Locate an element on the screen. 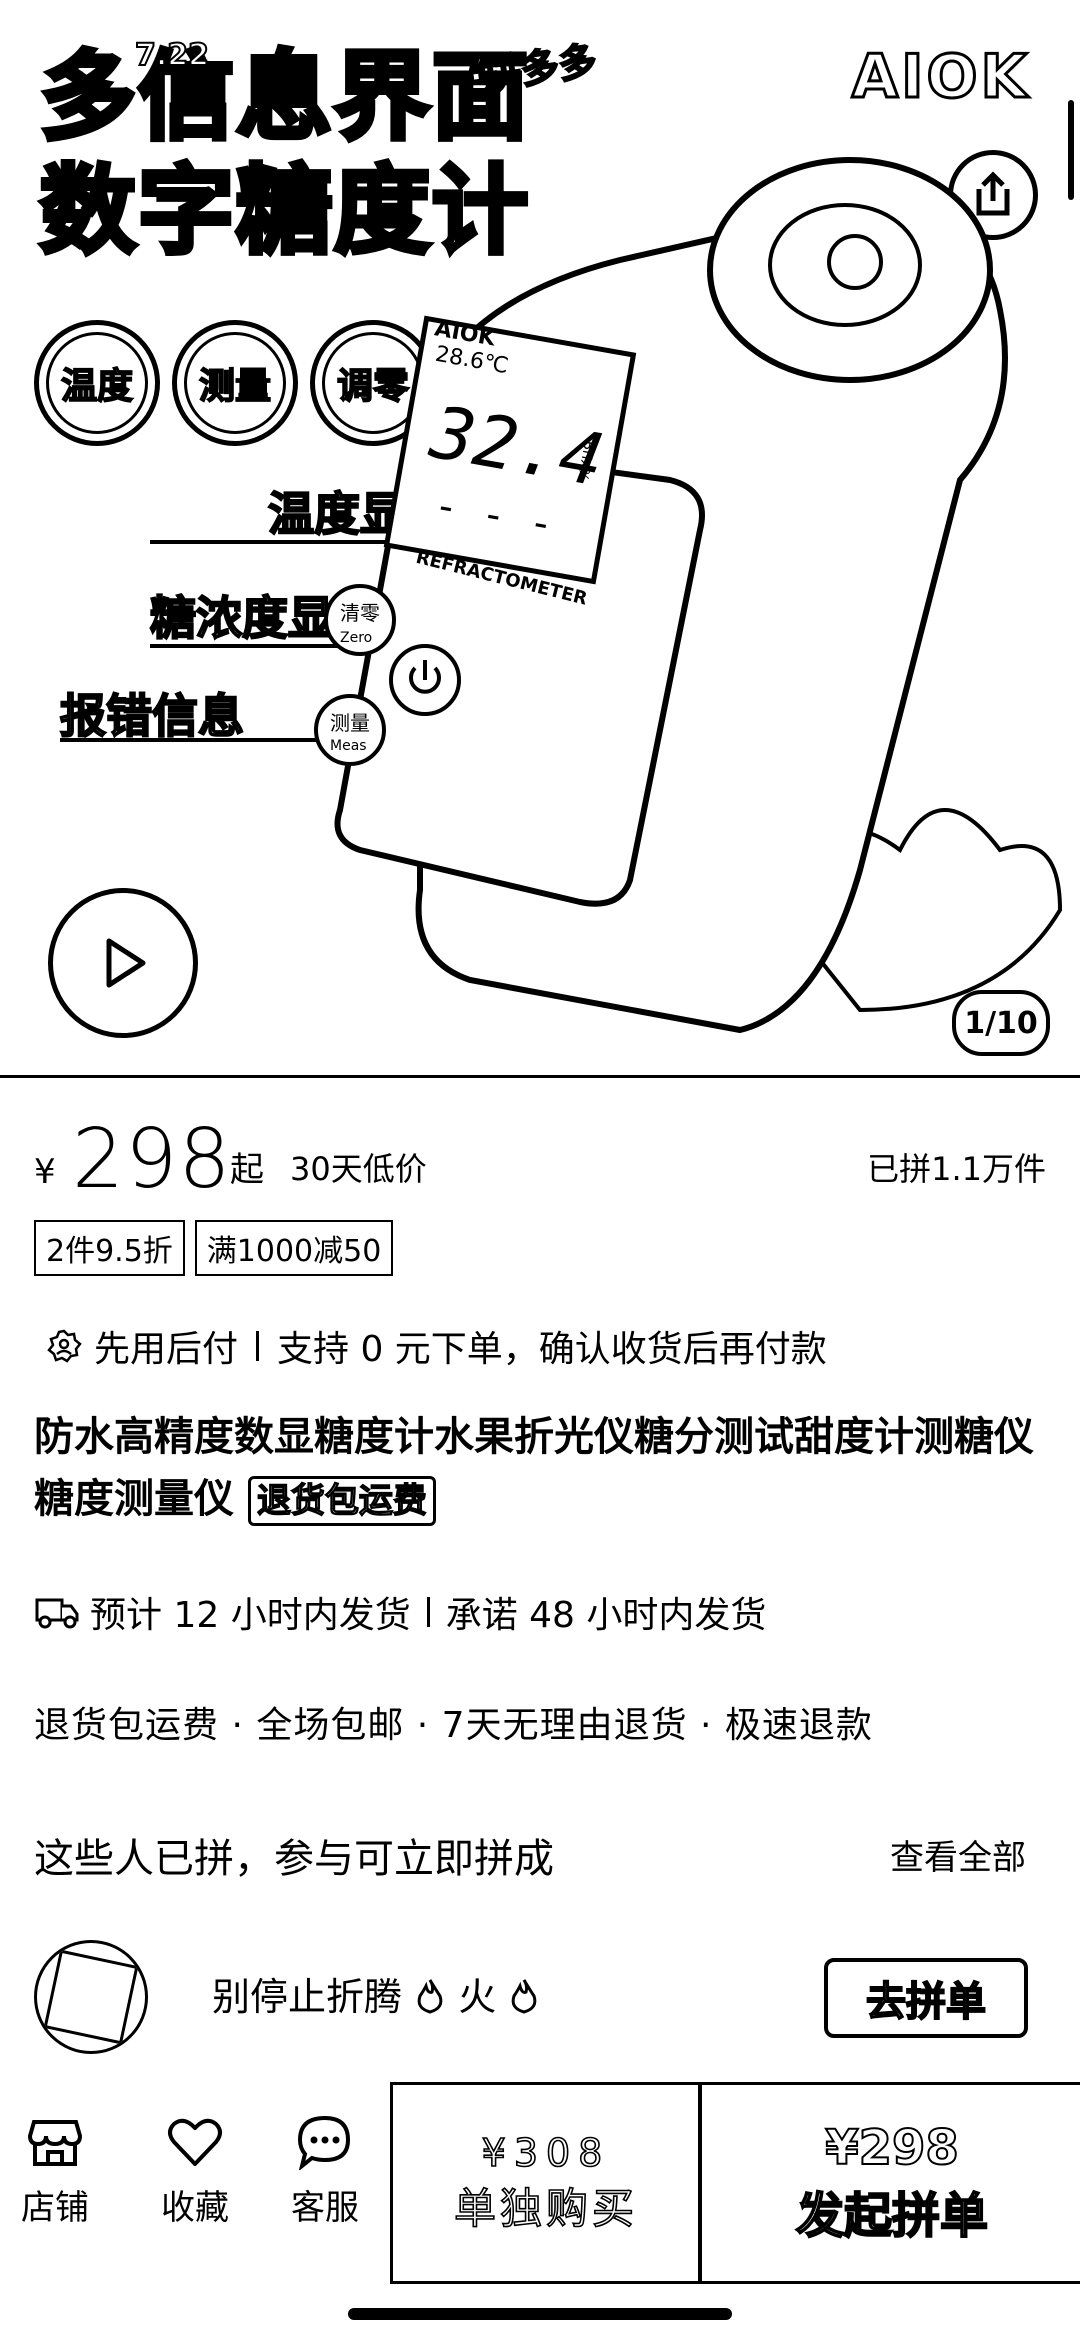 The width and height of the screenshot is (1080, 2338). service-guarantees: 退货包运费 · 全场包邮 · 7天无理由退货 · 极速退款 is located at coordinates (453, 1722).